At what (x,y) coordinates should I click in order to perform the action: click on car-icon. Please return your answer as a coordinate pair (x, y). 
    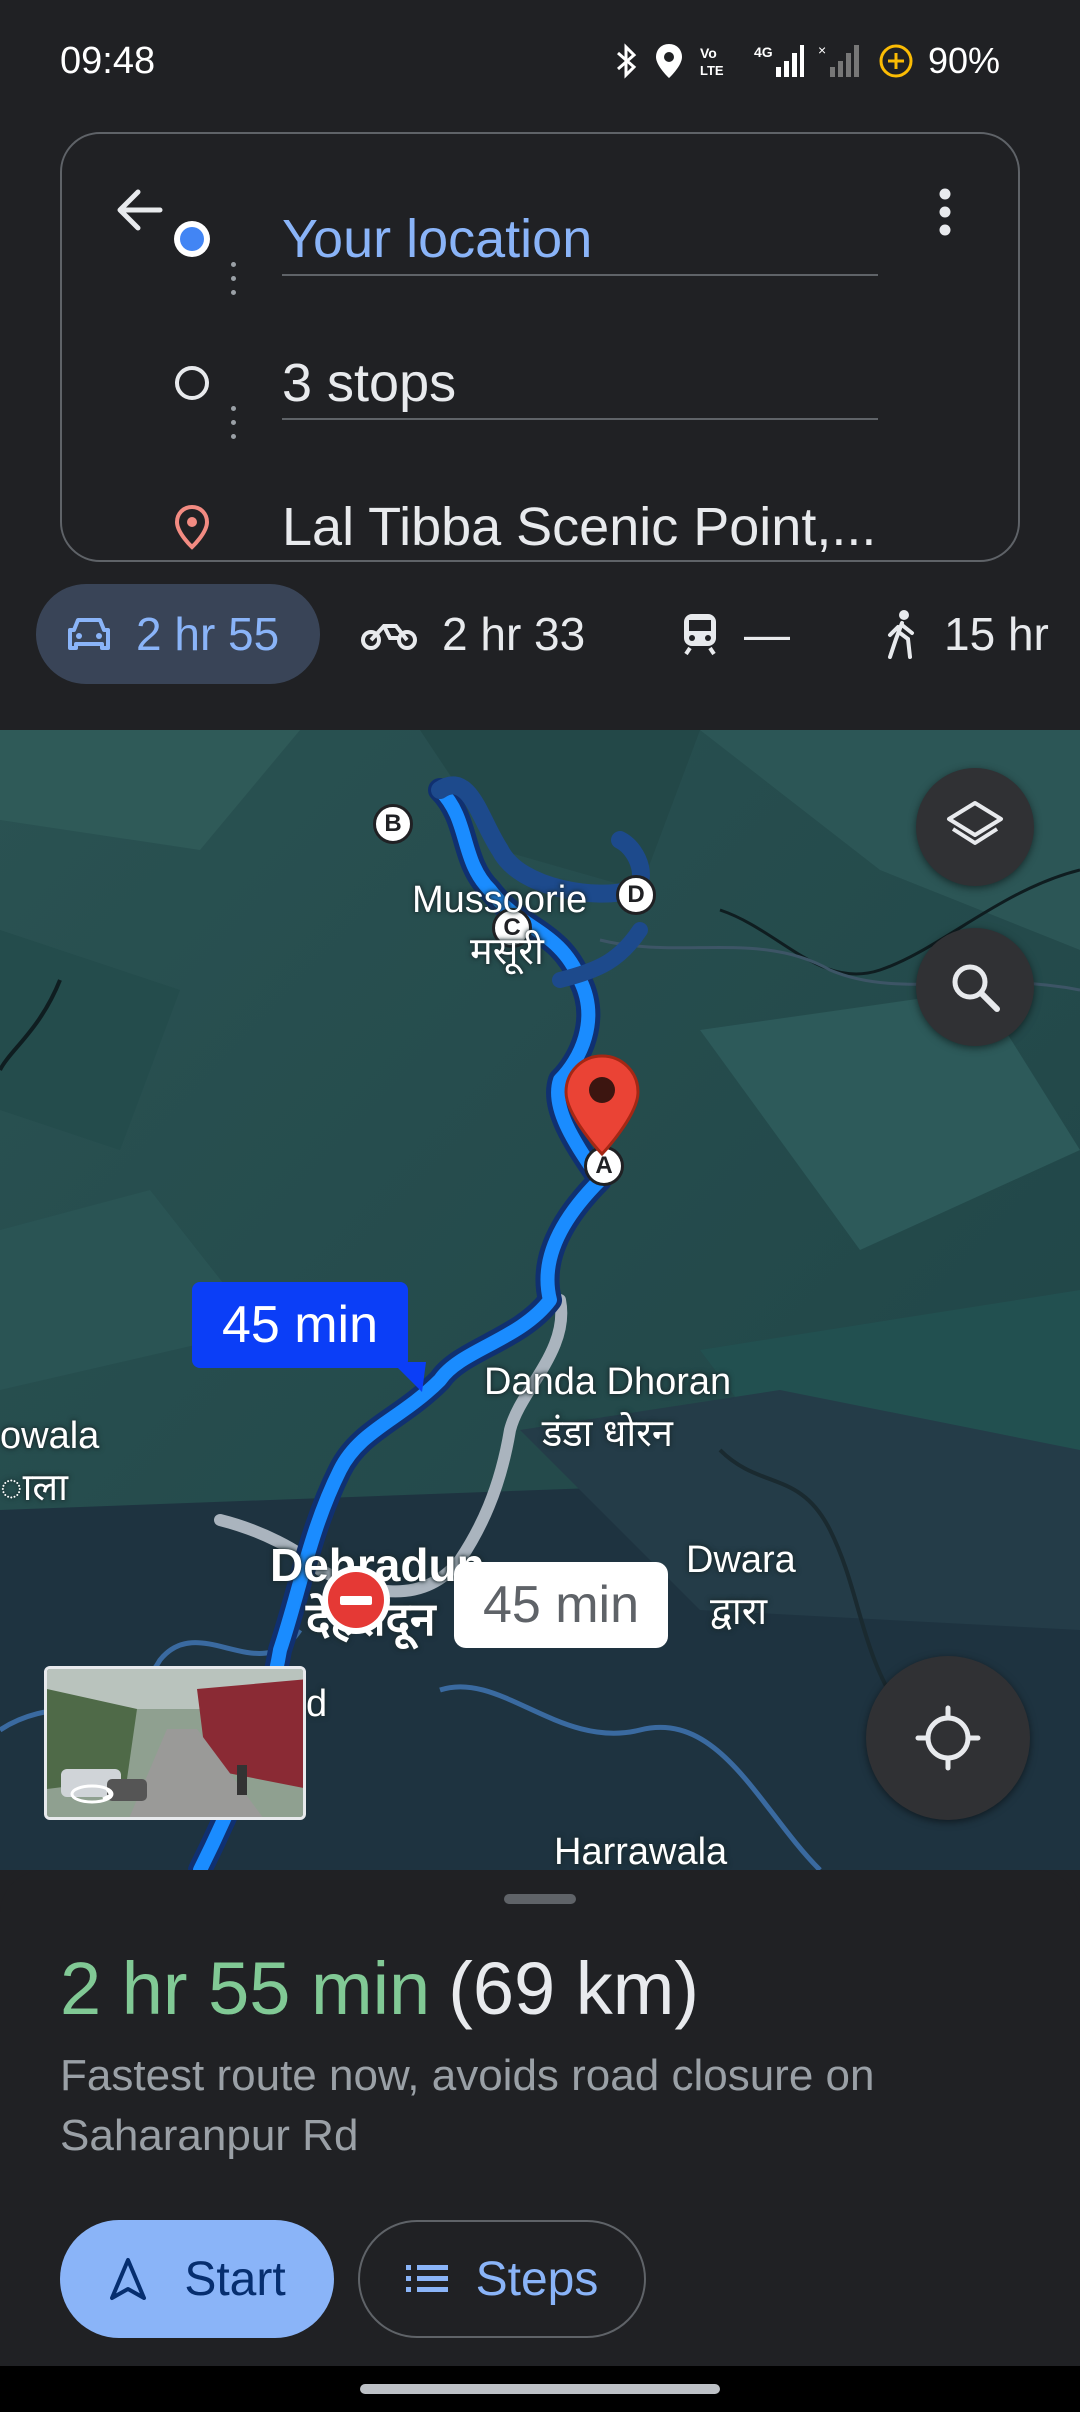
    Looking at the image, I should click on (89, 634).